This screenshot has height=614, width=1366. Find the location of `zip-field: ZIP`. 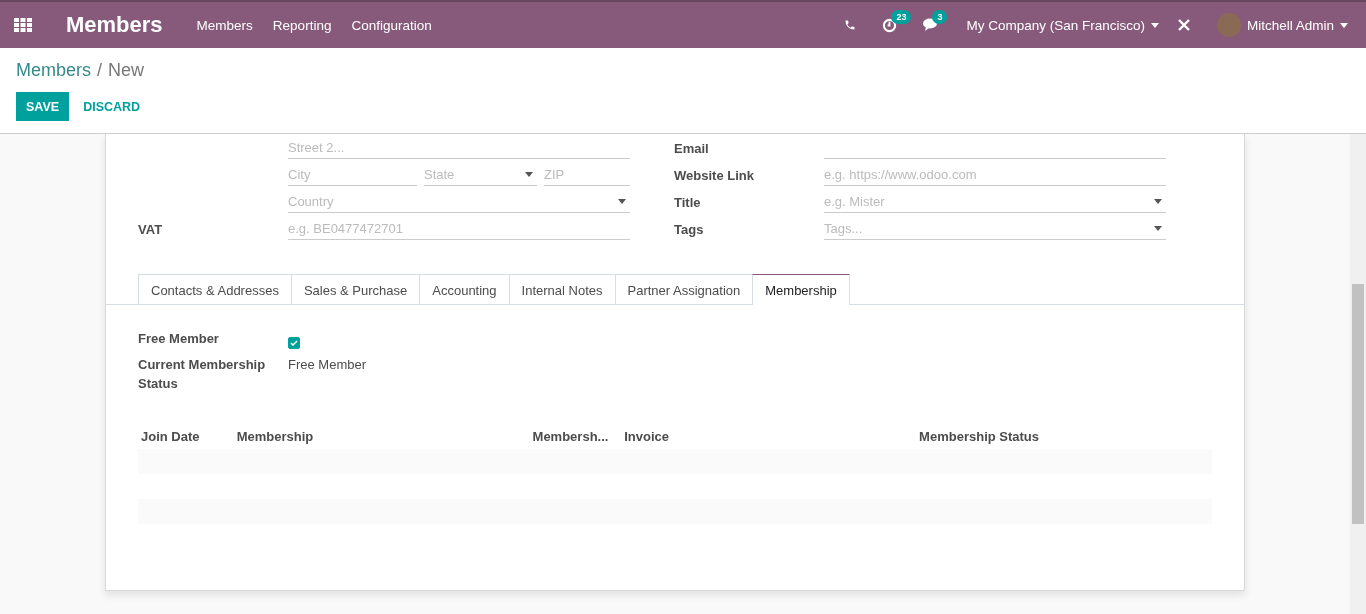

zip-field: ZIP is located at coordinates (587, 175).